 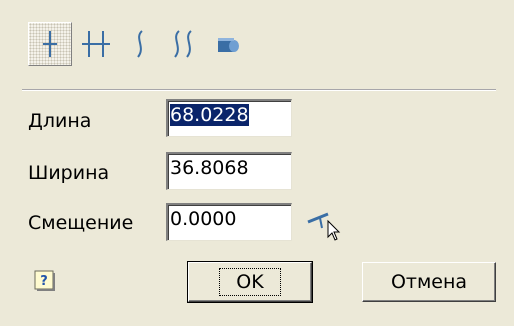 What do you see at coordinates (324, 226) in the screenshot?
I see `pick-point-icon` at bounding box center [324, 226].